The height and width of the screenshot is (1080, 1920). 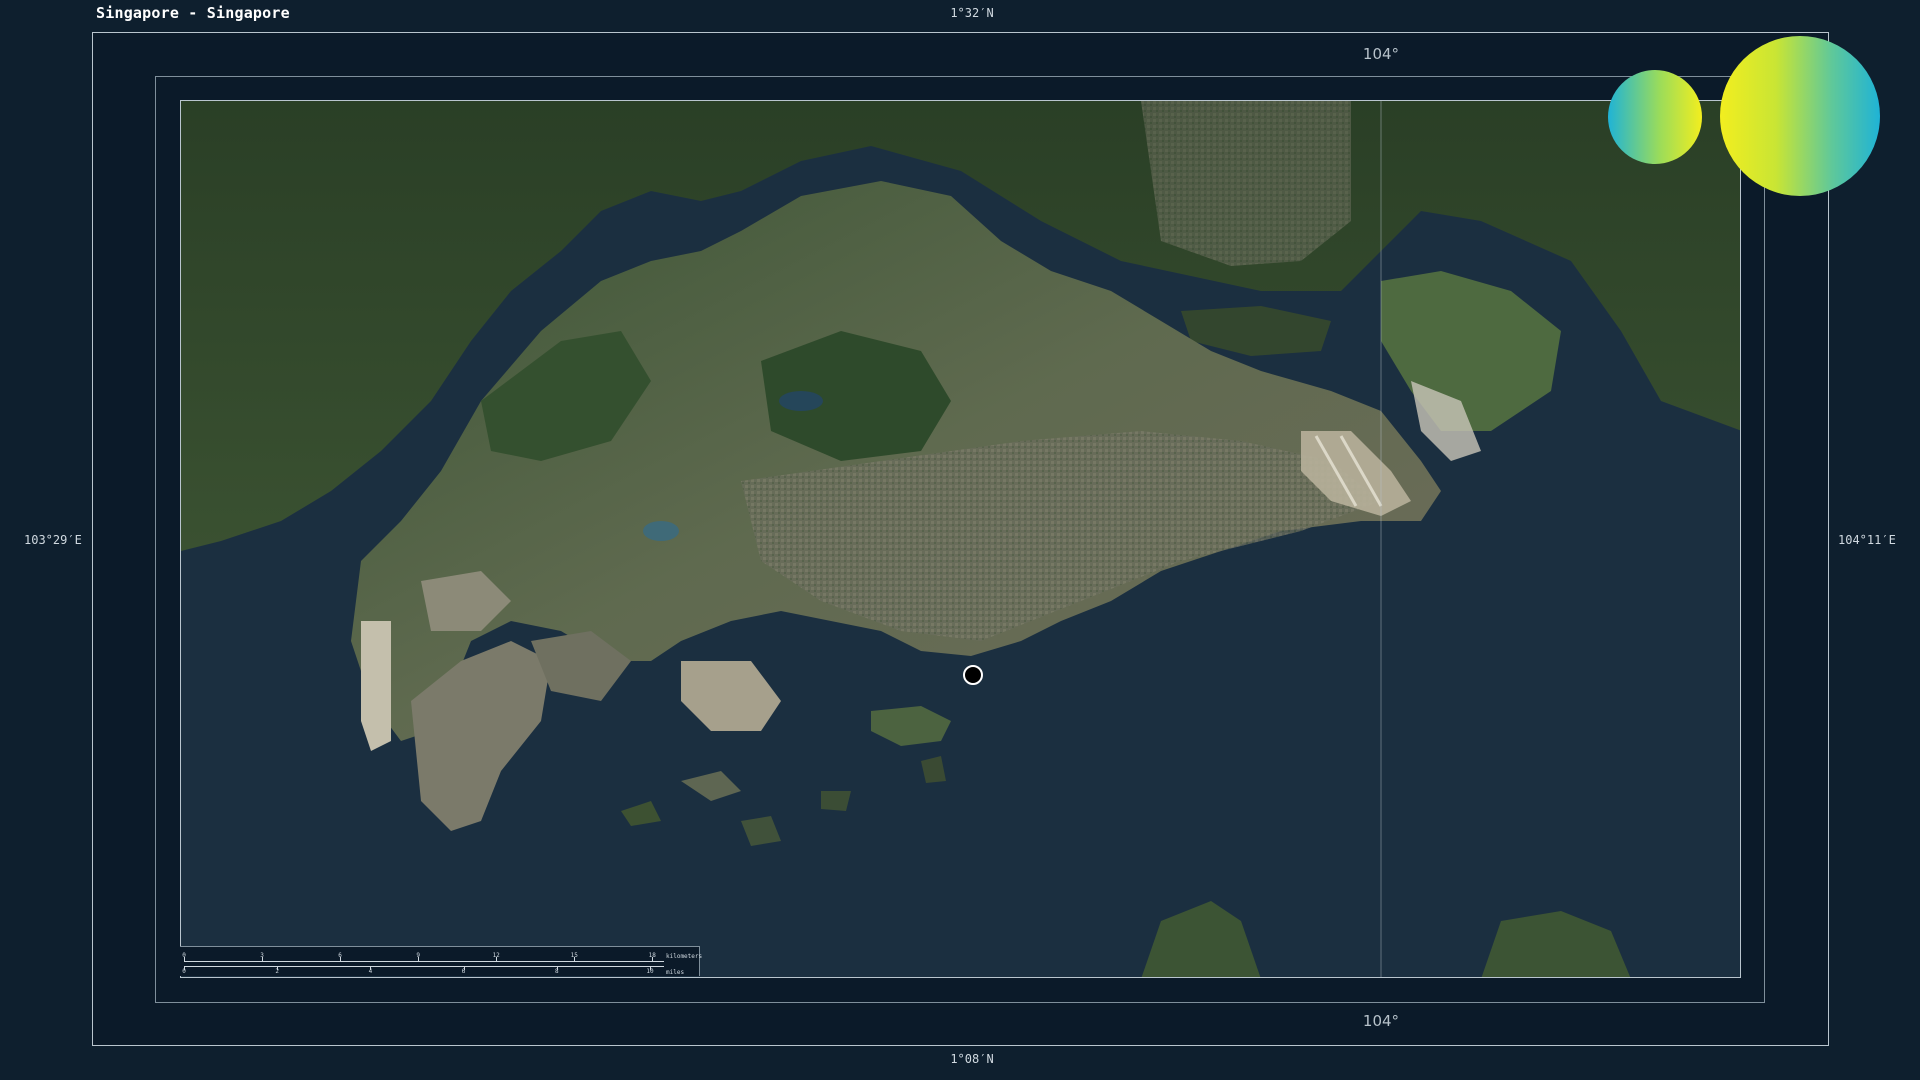 What do you see at coordinates (370, 971) in the screenshot?
I see `scale-mi-tick-label: 4` at bounding box center [370, 971].